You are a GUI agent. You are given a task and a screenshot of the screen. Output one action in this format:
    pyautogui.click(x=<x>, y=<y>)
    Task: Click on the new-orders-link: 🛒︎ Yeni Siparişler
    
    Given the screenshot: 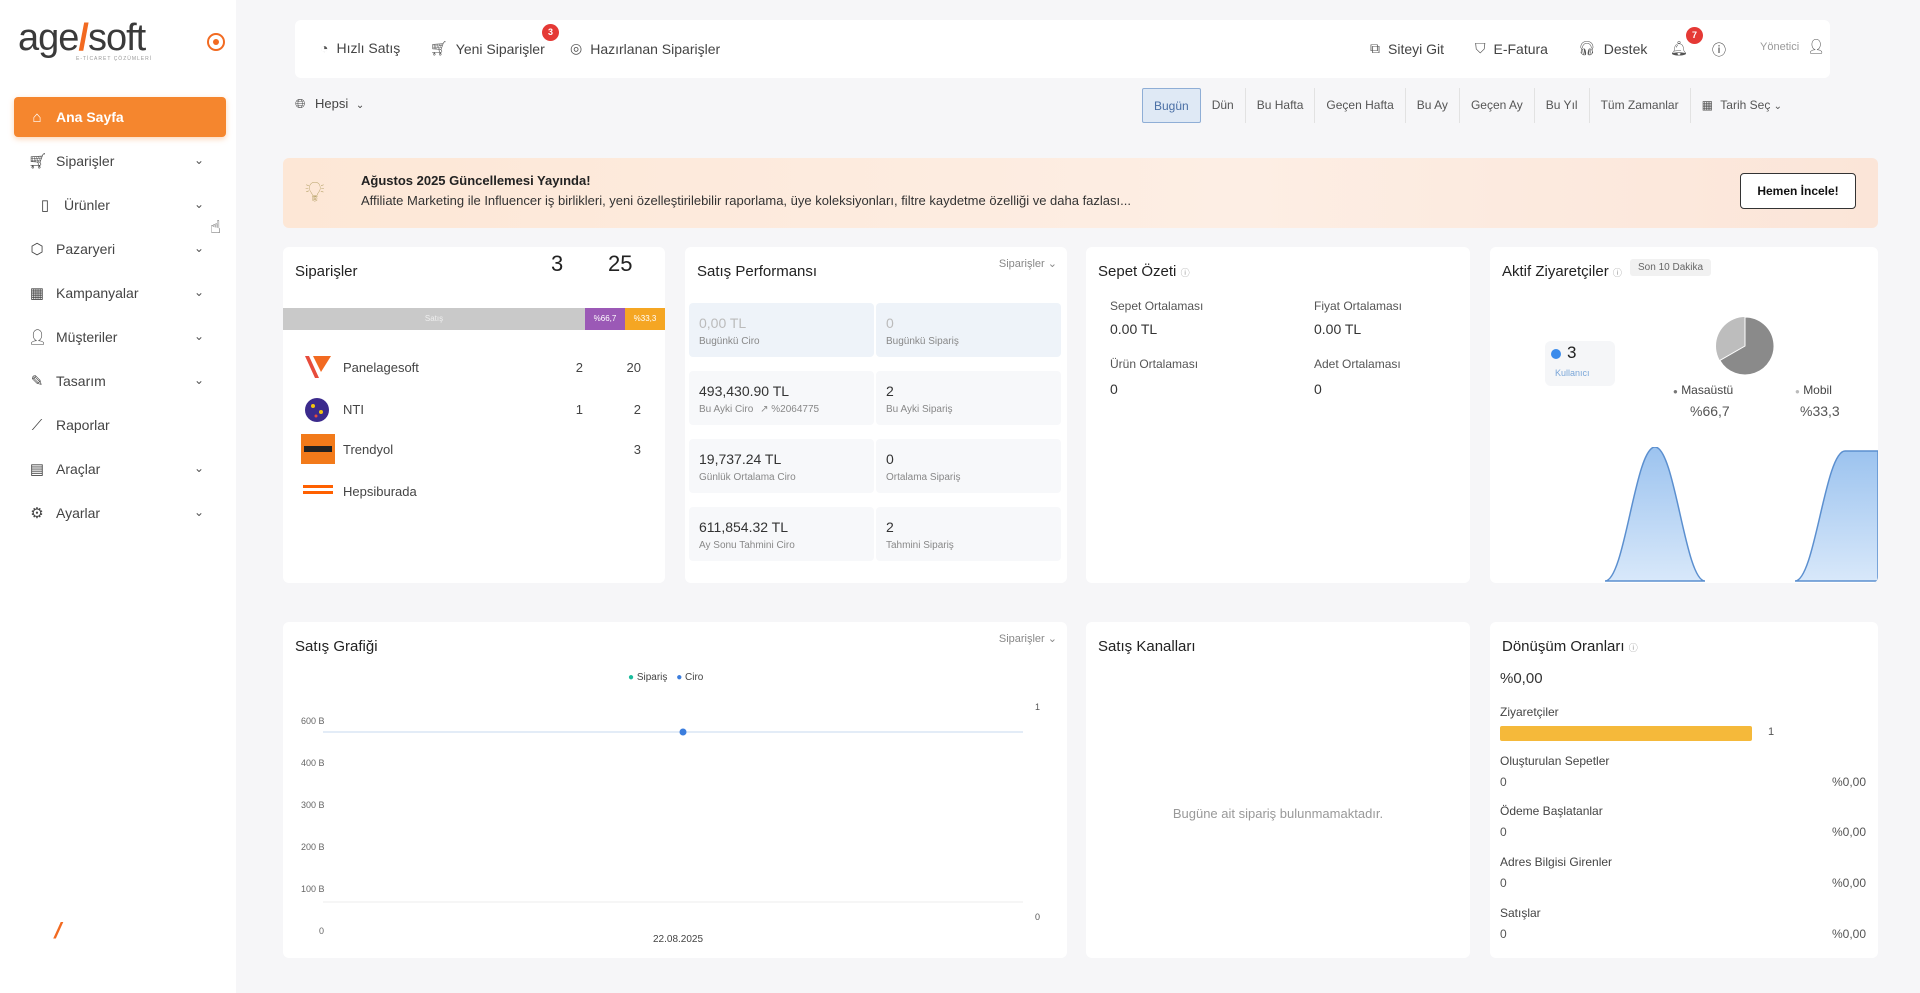 What is the action you would take?
    pyautogui.click(x=487, y=48)
    